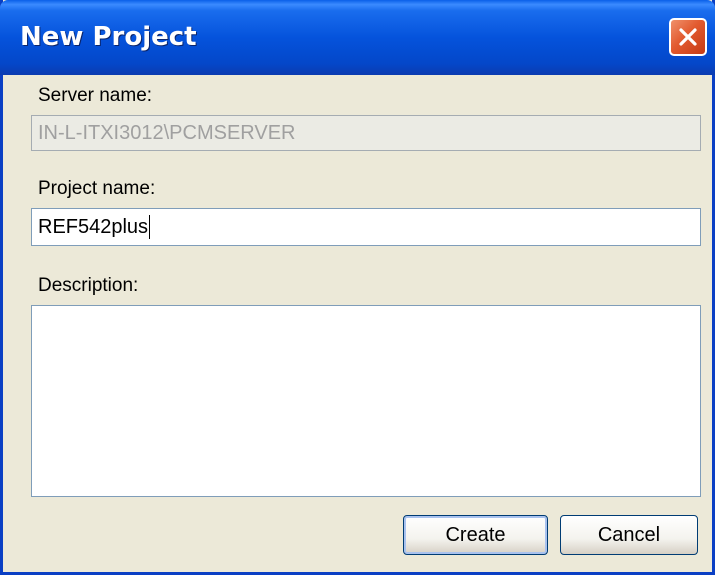  What do you see at coordinates (88, 285) in the screenshot?
I see `description-label: Description:` at bounding box center [88, 285].